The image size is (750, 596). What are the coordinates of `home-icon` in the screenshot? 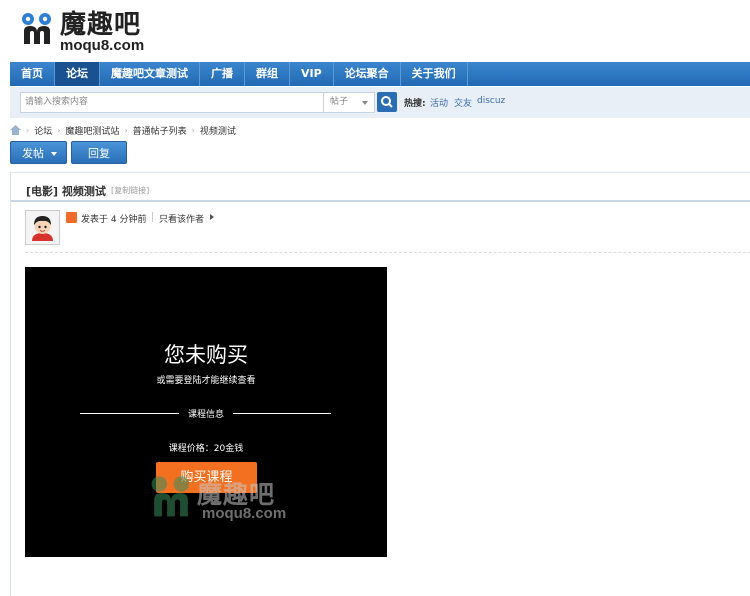 It's located at (15, 130).